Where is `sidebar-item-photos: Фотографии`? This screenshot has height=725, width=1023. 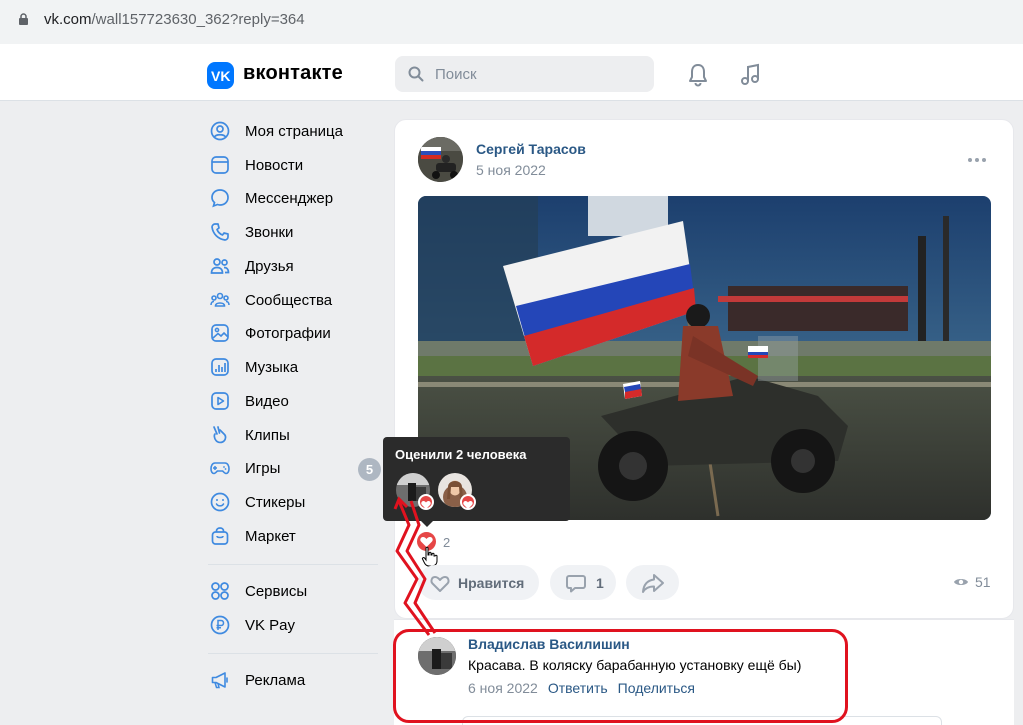
sidebar-item-photos: Фотографии is located at coordinates (295, 333).